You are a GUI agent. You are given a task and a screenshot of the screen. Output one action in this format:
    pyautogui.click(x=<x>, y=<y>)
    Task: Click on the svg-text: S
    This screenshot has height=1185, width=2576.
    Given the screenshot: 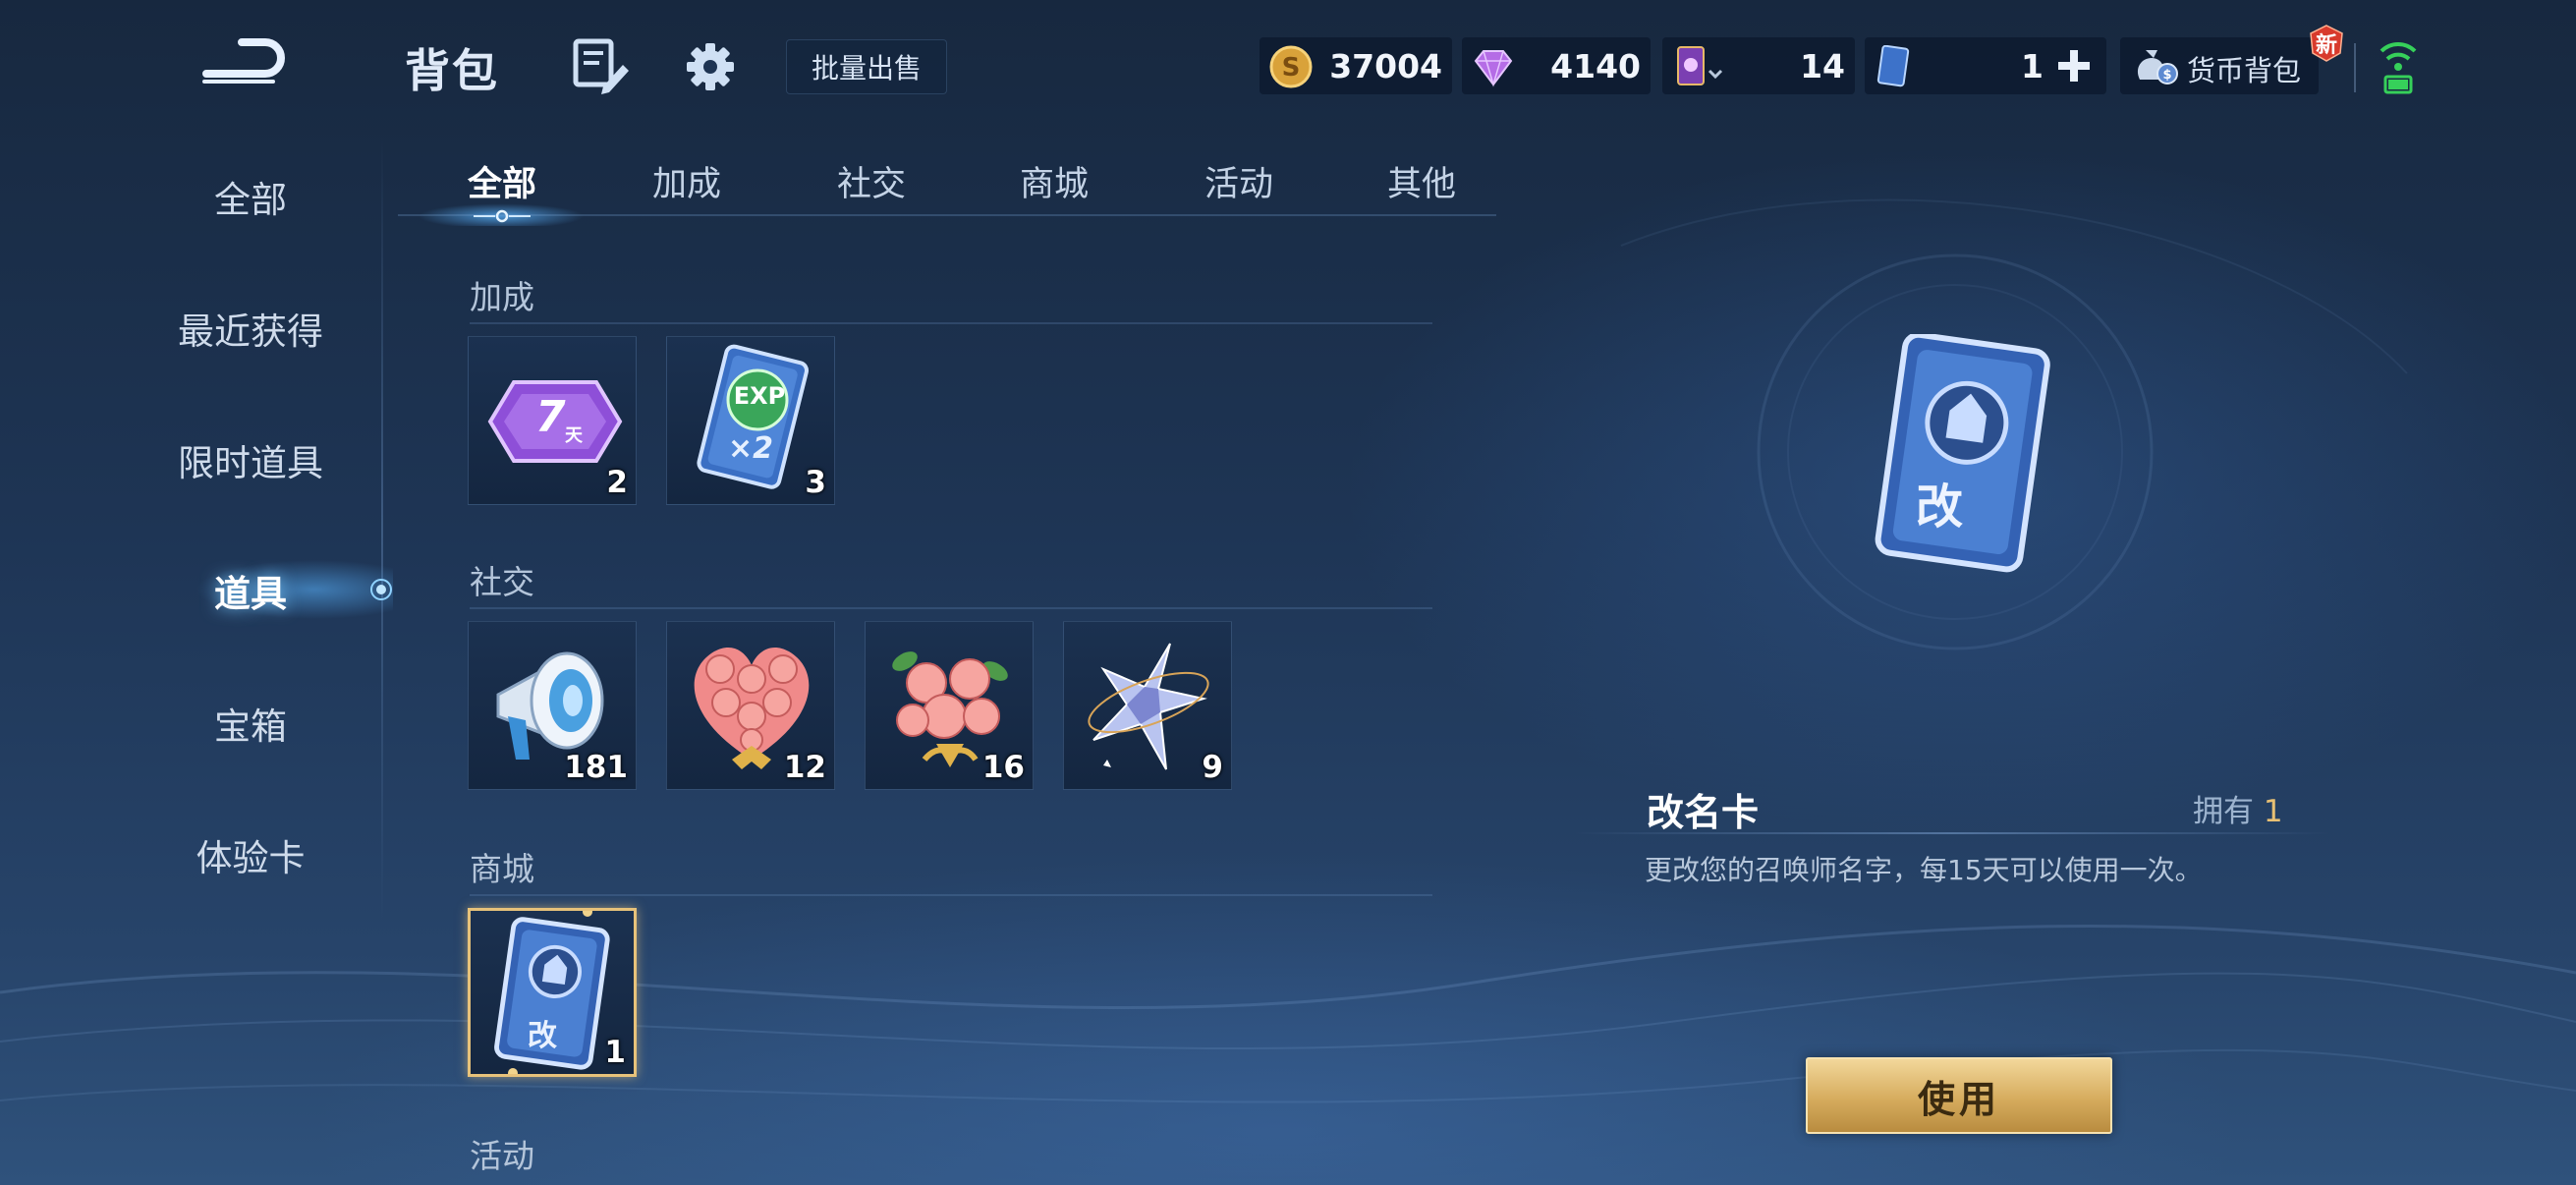 What is the action you would take?
    pyautogui.click(x=1291, y=68)
    